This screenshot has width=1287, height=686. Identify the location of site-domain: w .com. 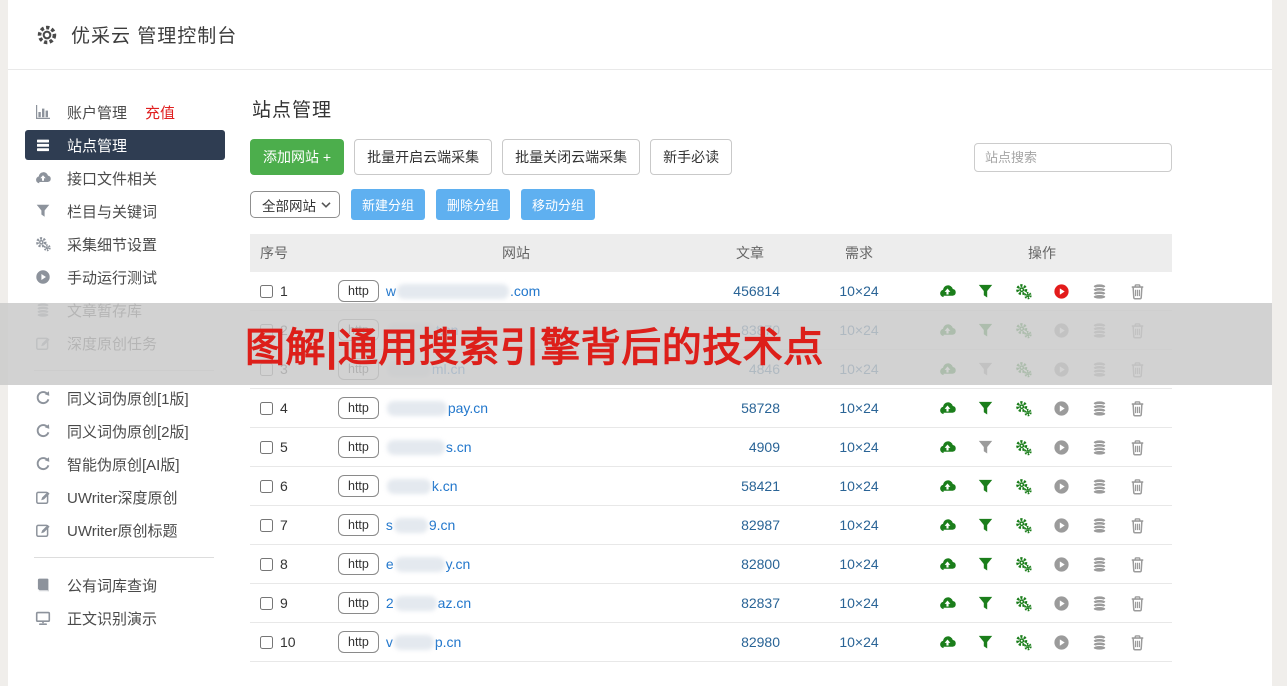
(463, 291).